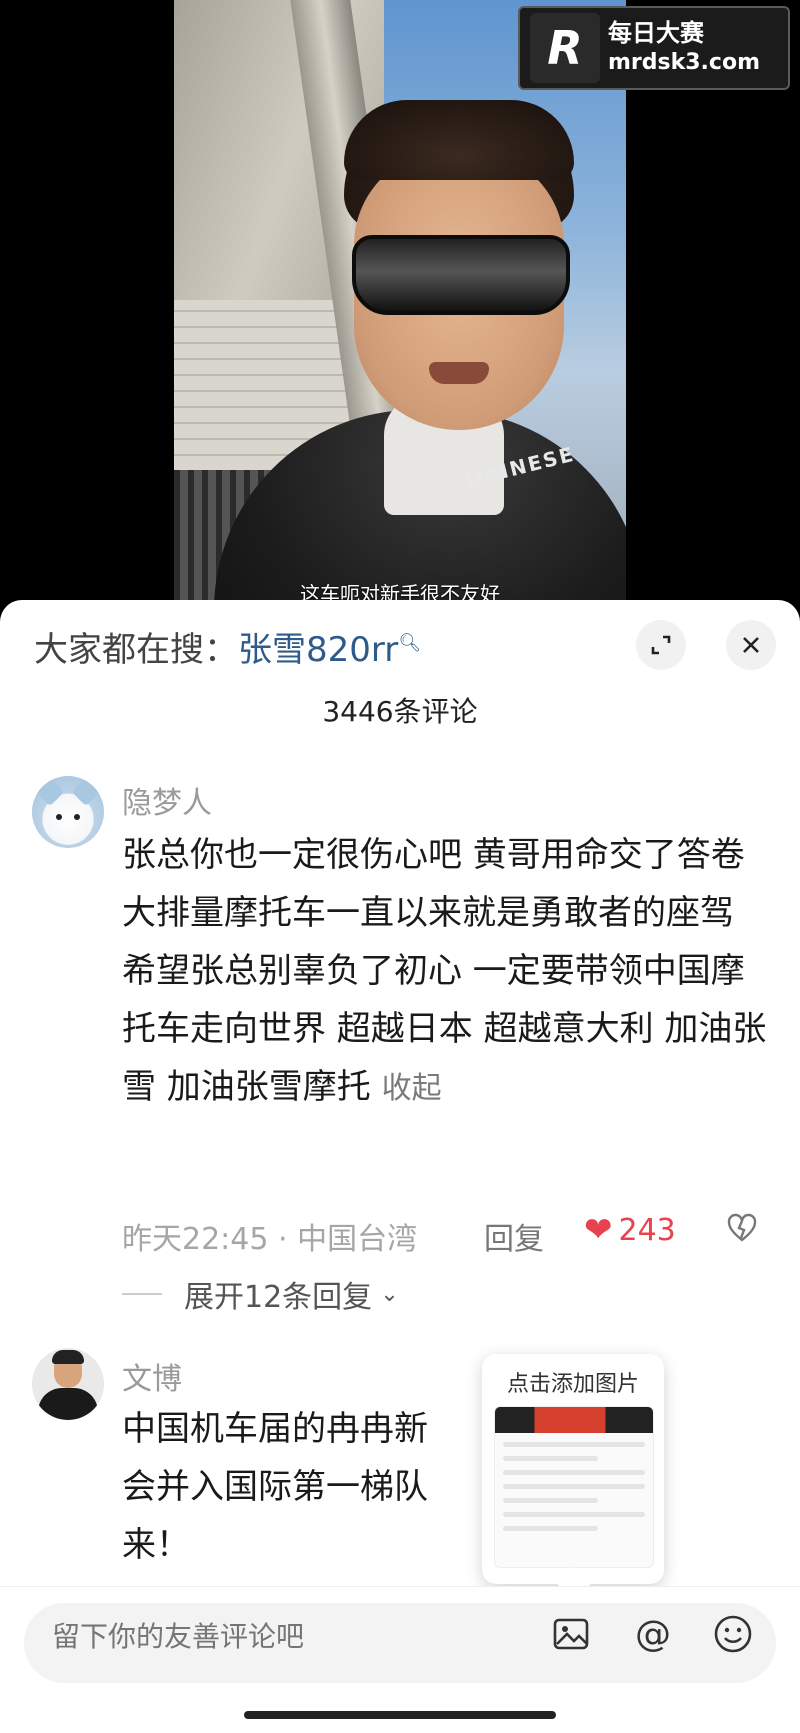 The height and width of the screenshot is (1733, 800). I want to click on home-indicator, so click(400, 1715).